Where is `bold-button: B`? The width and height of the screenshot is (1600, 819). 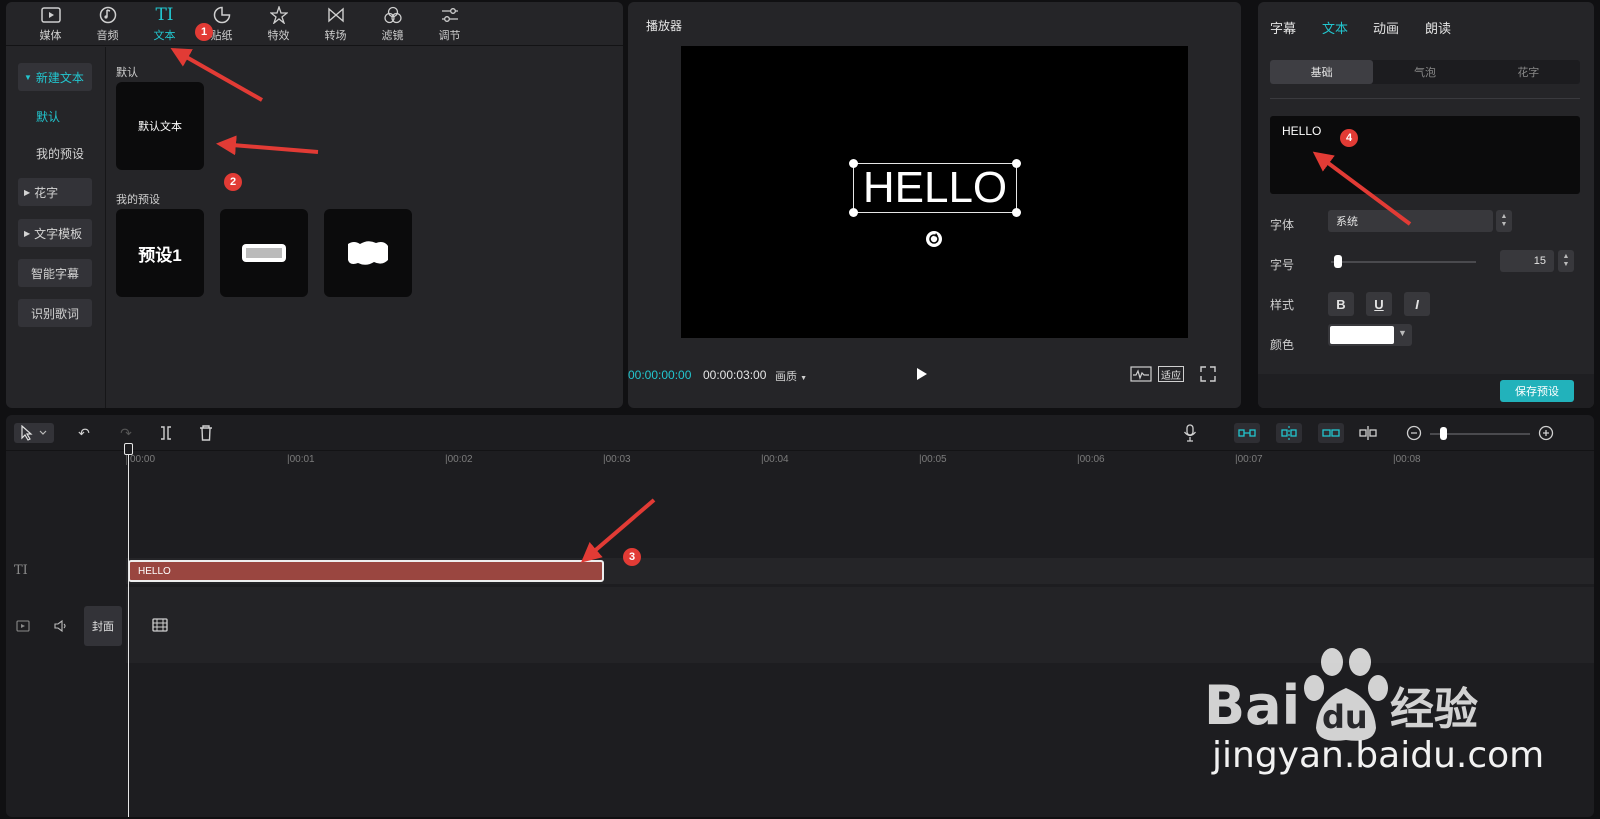
bold-button: B is located at coordinates (1341, 304).